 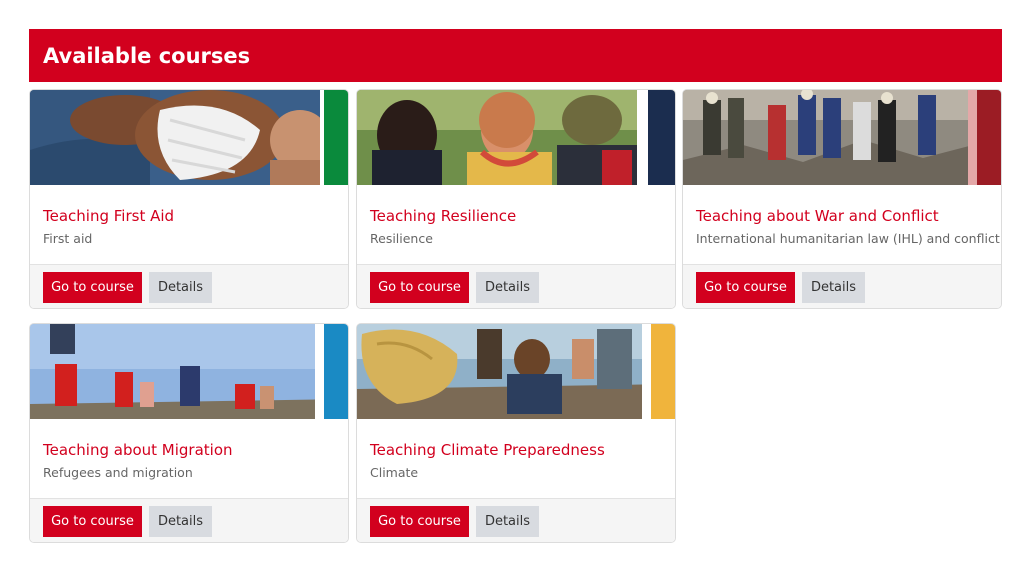 I want to click on course-title: Teaching about Migration, so click(x=138, y=450).